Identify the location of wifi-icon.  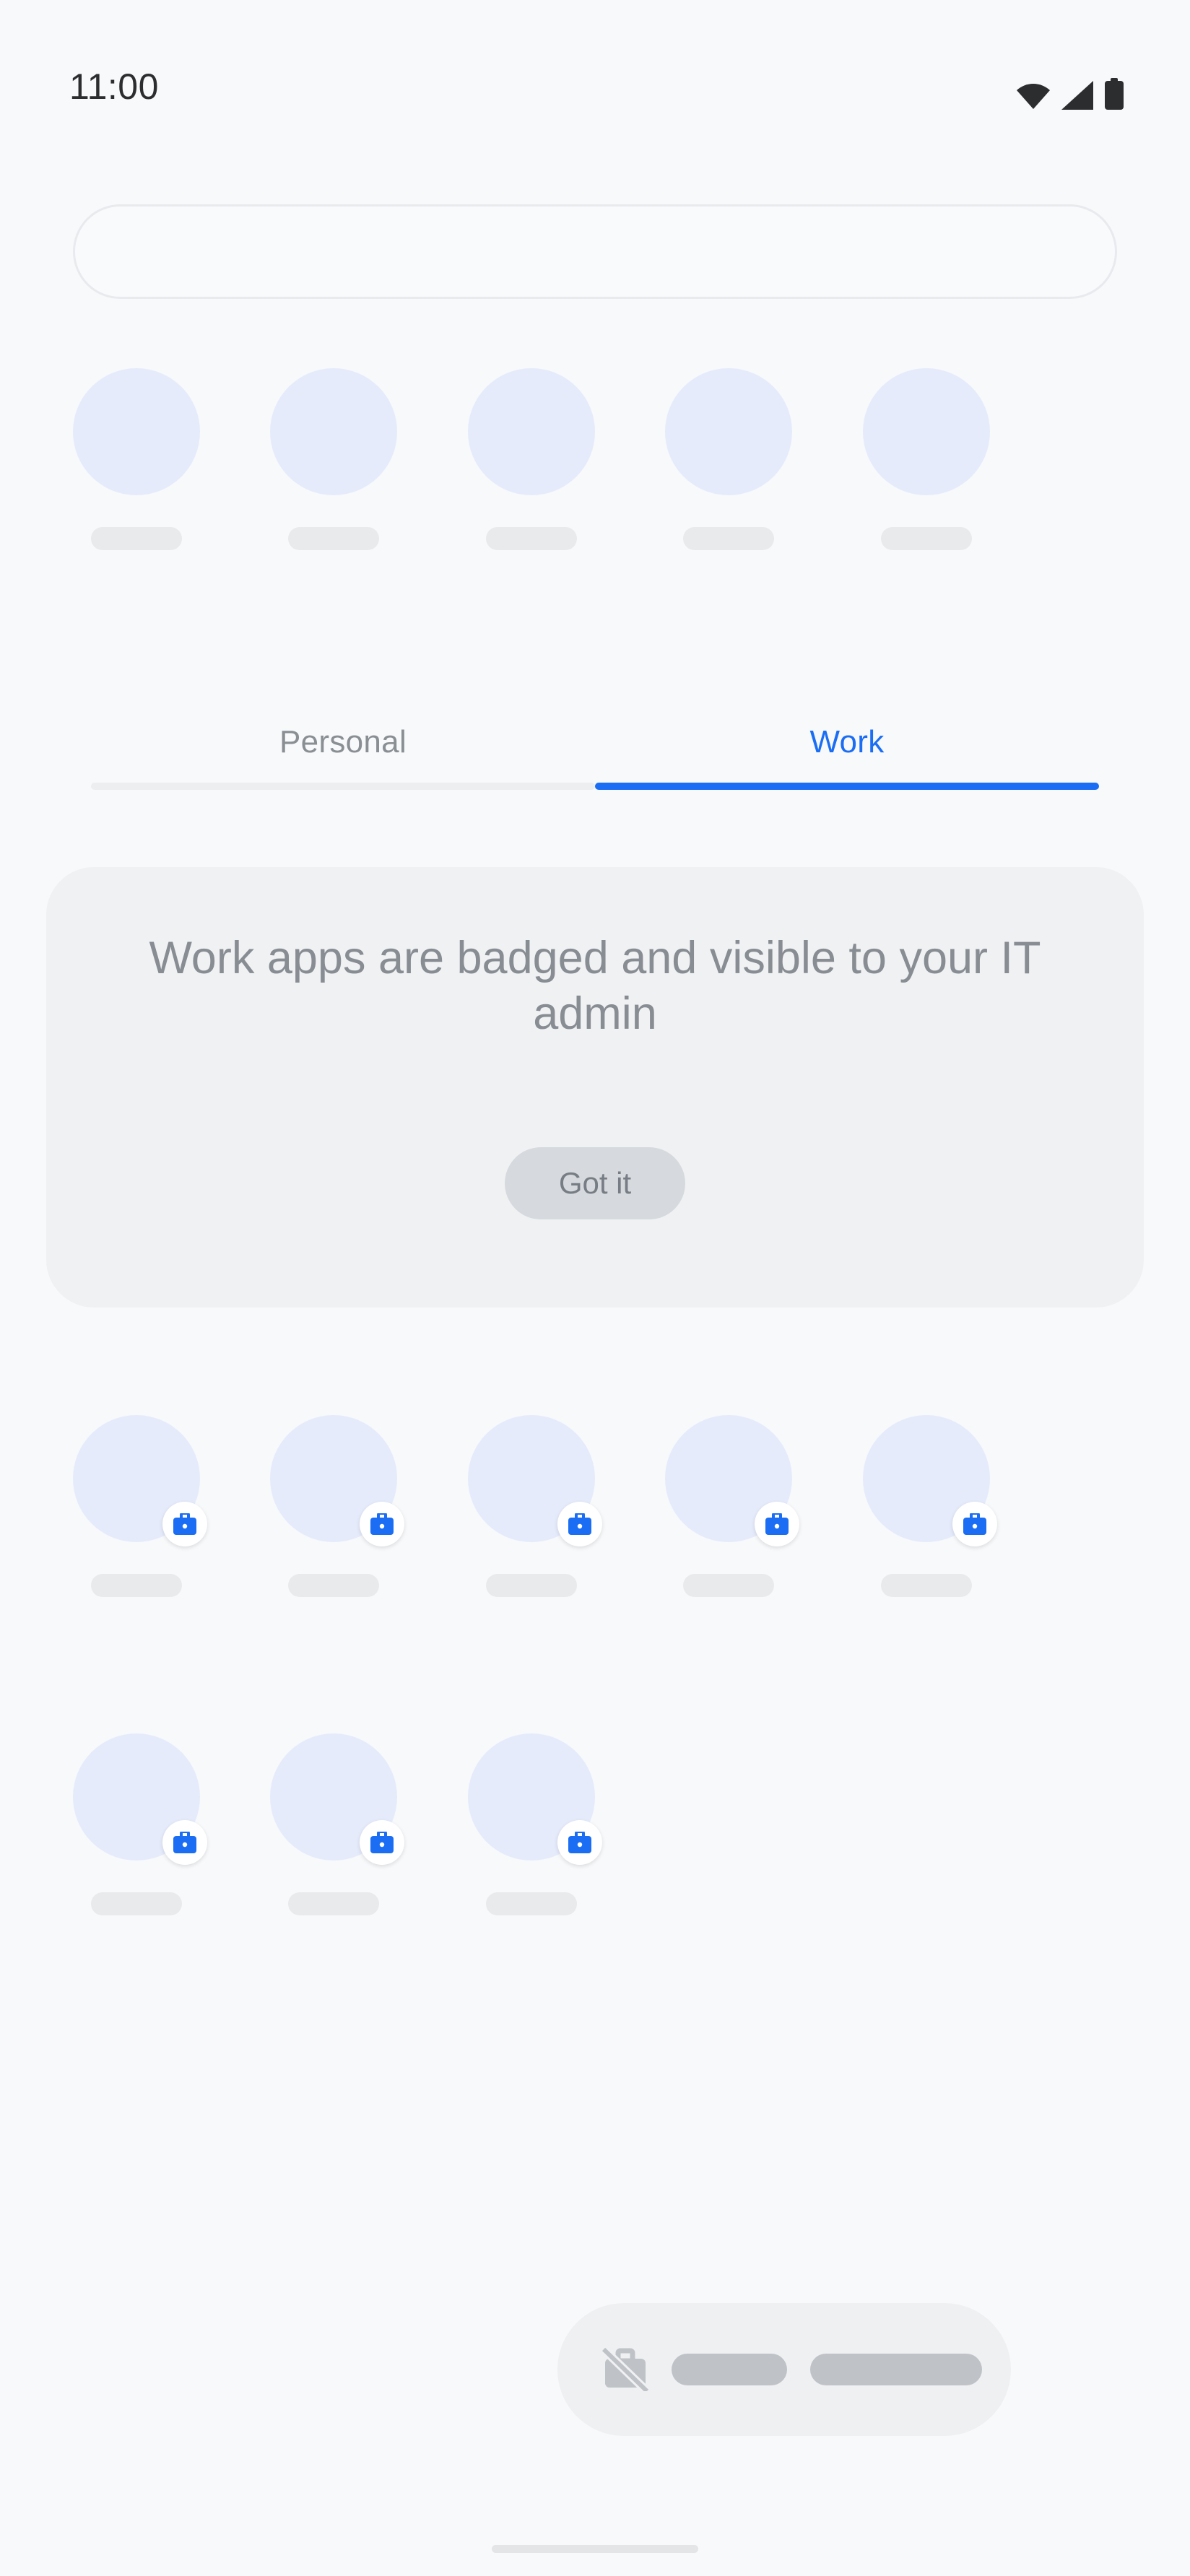
(1033, 97).